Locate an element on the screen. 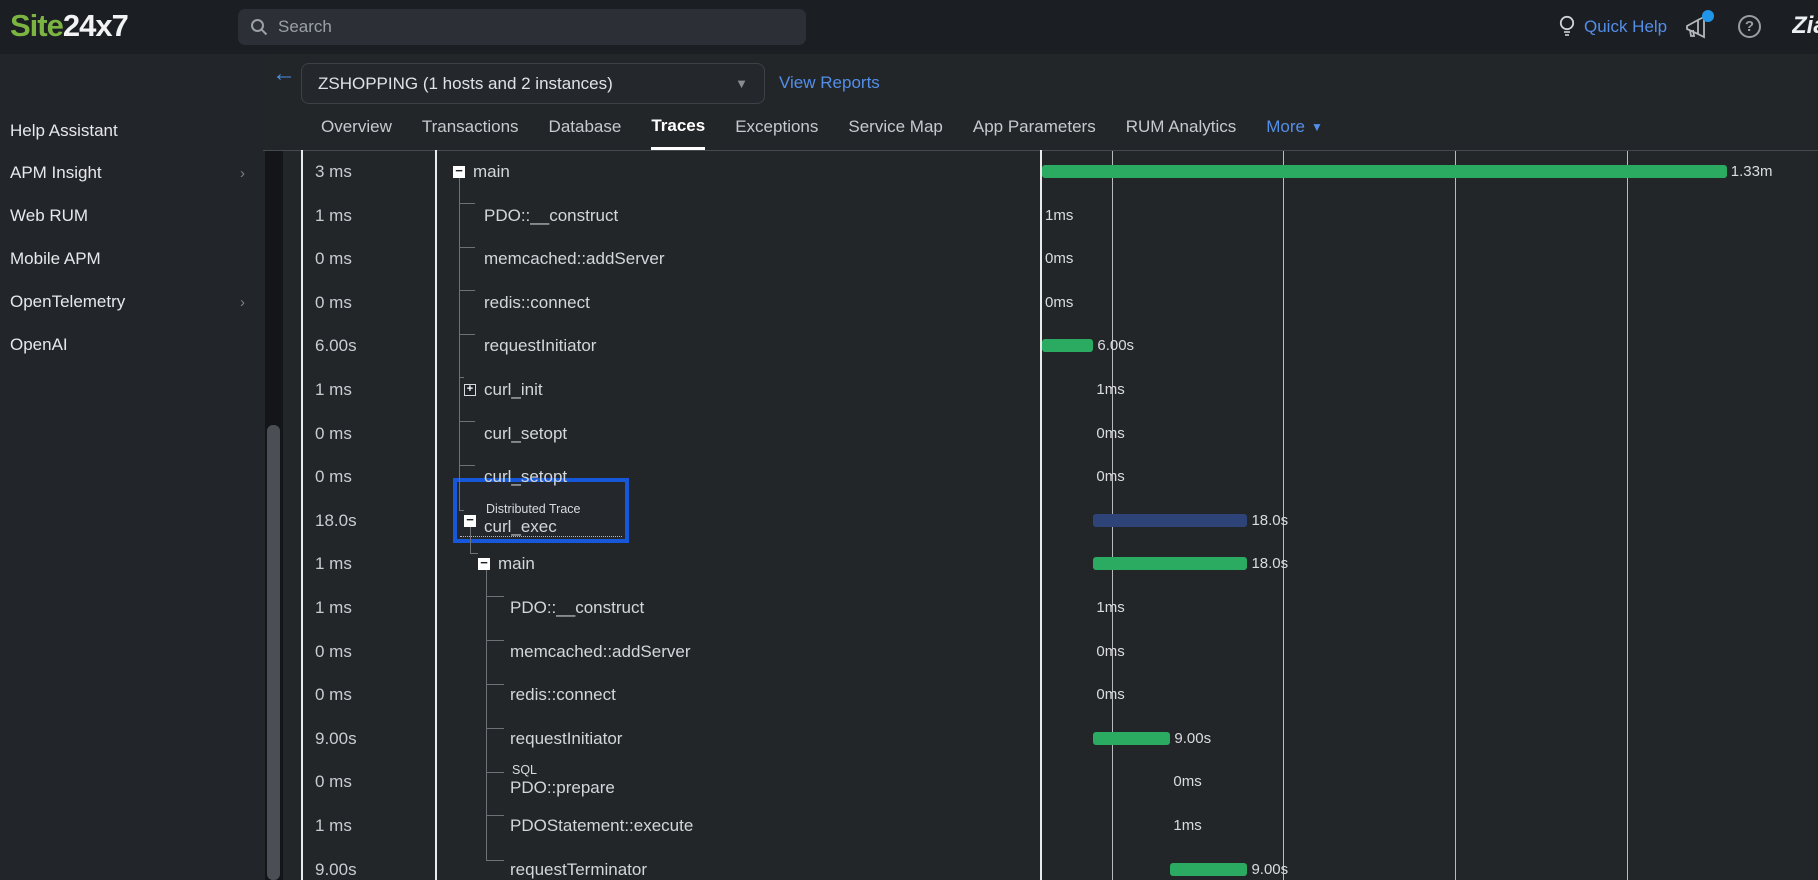 This screenshot has width=1818, height=880. zia-logo: Zia is located at coordinates (1805, 29).